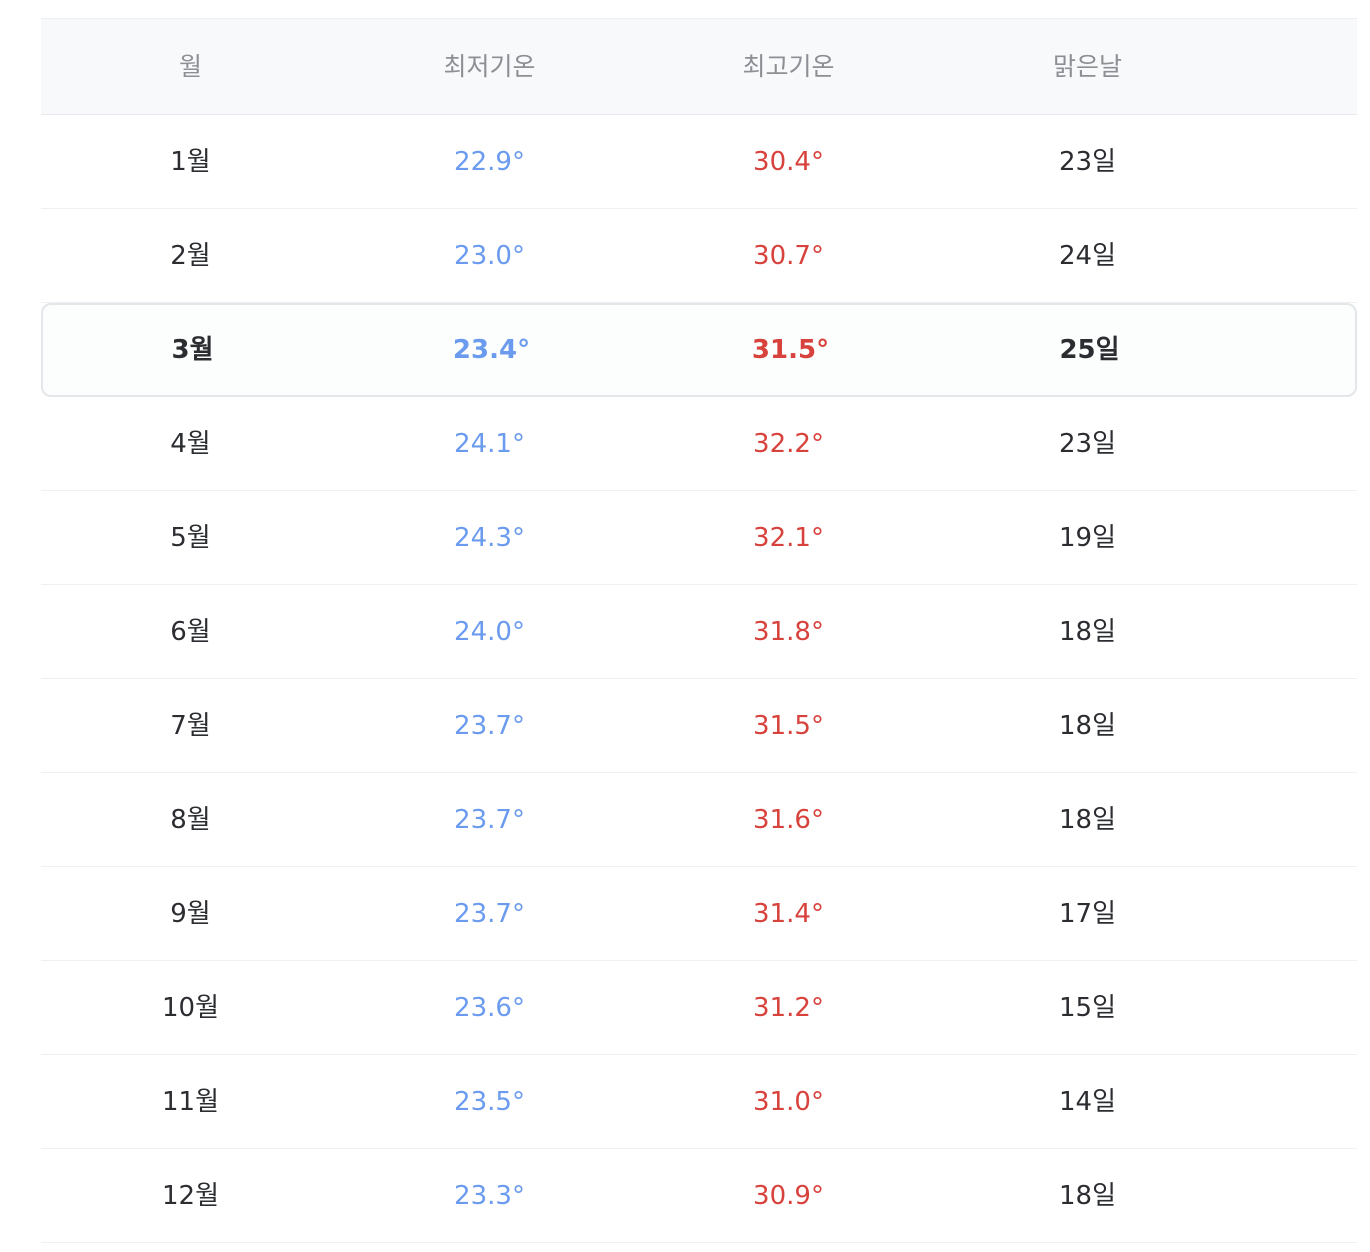 The height and width of the screenshot is (1252, 1370). I want to click on month-cell: 10월, so click(190, 1007).